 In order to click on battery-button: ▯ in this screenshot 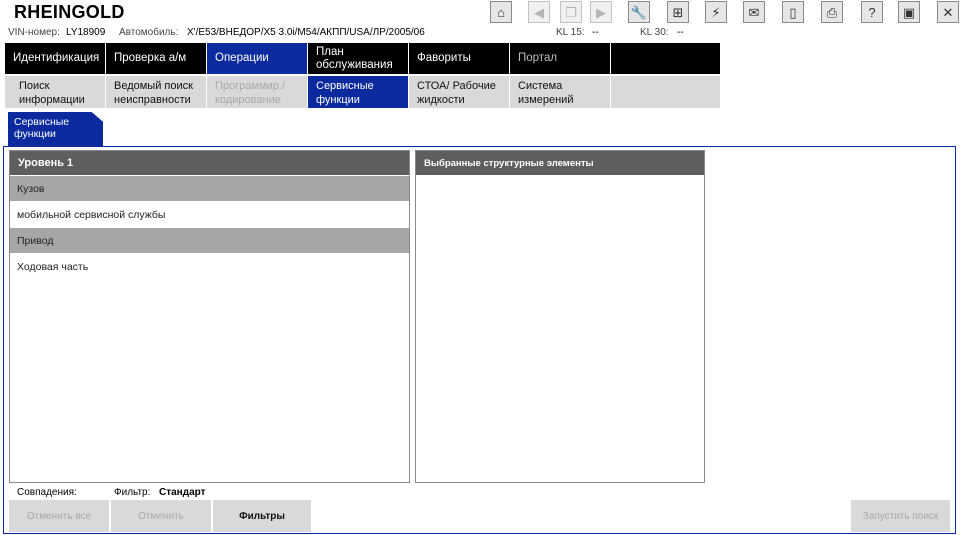, I will do `click(793, 12)`.